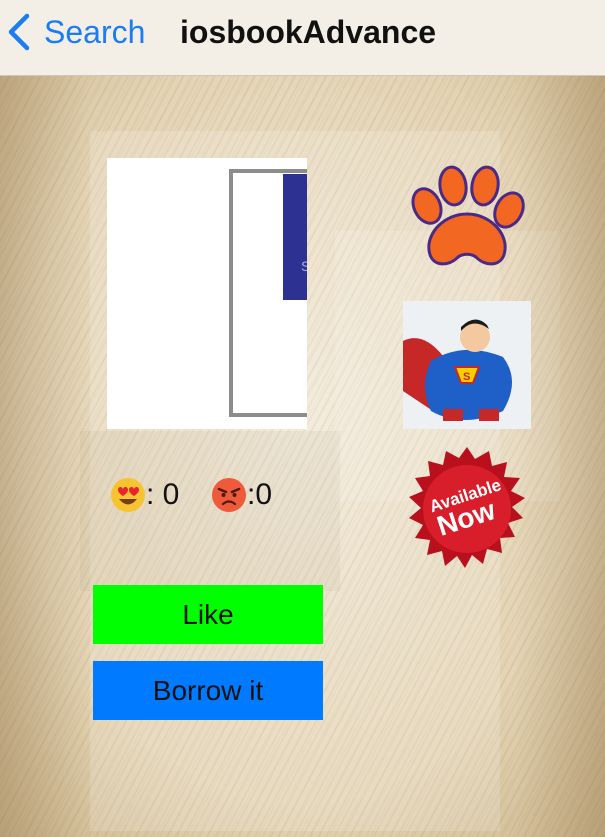 This screenshot has width=605, height=837. What do you see at coordinates (207, 293) in the screenshot?
I see `book-cover-image: S` at bounding box center [207, 293].